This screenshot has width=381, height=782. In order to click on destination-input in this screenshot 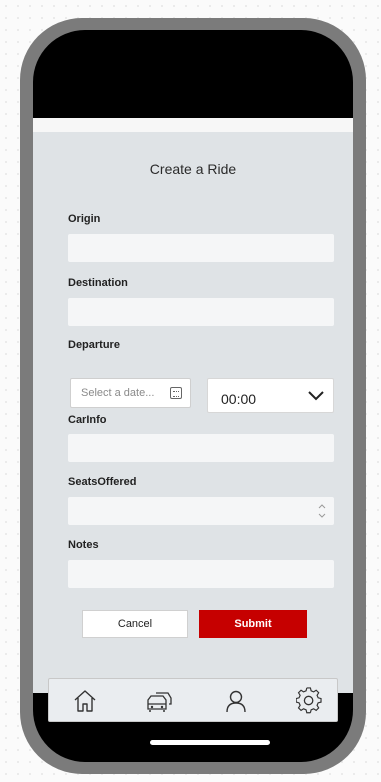, I will do `click(201, 312)`.